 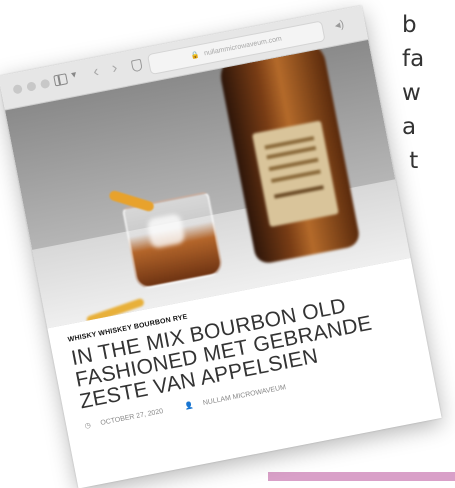 I want to click on clock-icon: ◷, so click(x=88, y=426).